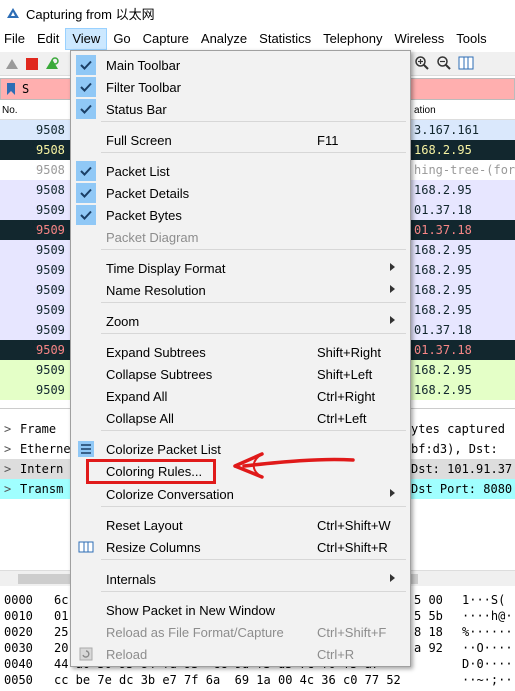 The image size is (515, 691). What do you see at coordinates (61, 616) in the screenshot?
I see `byte-hex: 01` at bounding box center [61, 616].